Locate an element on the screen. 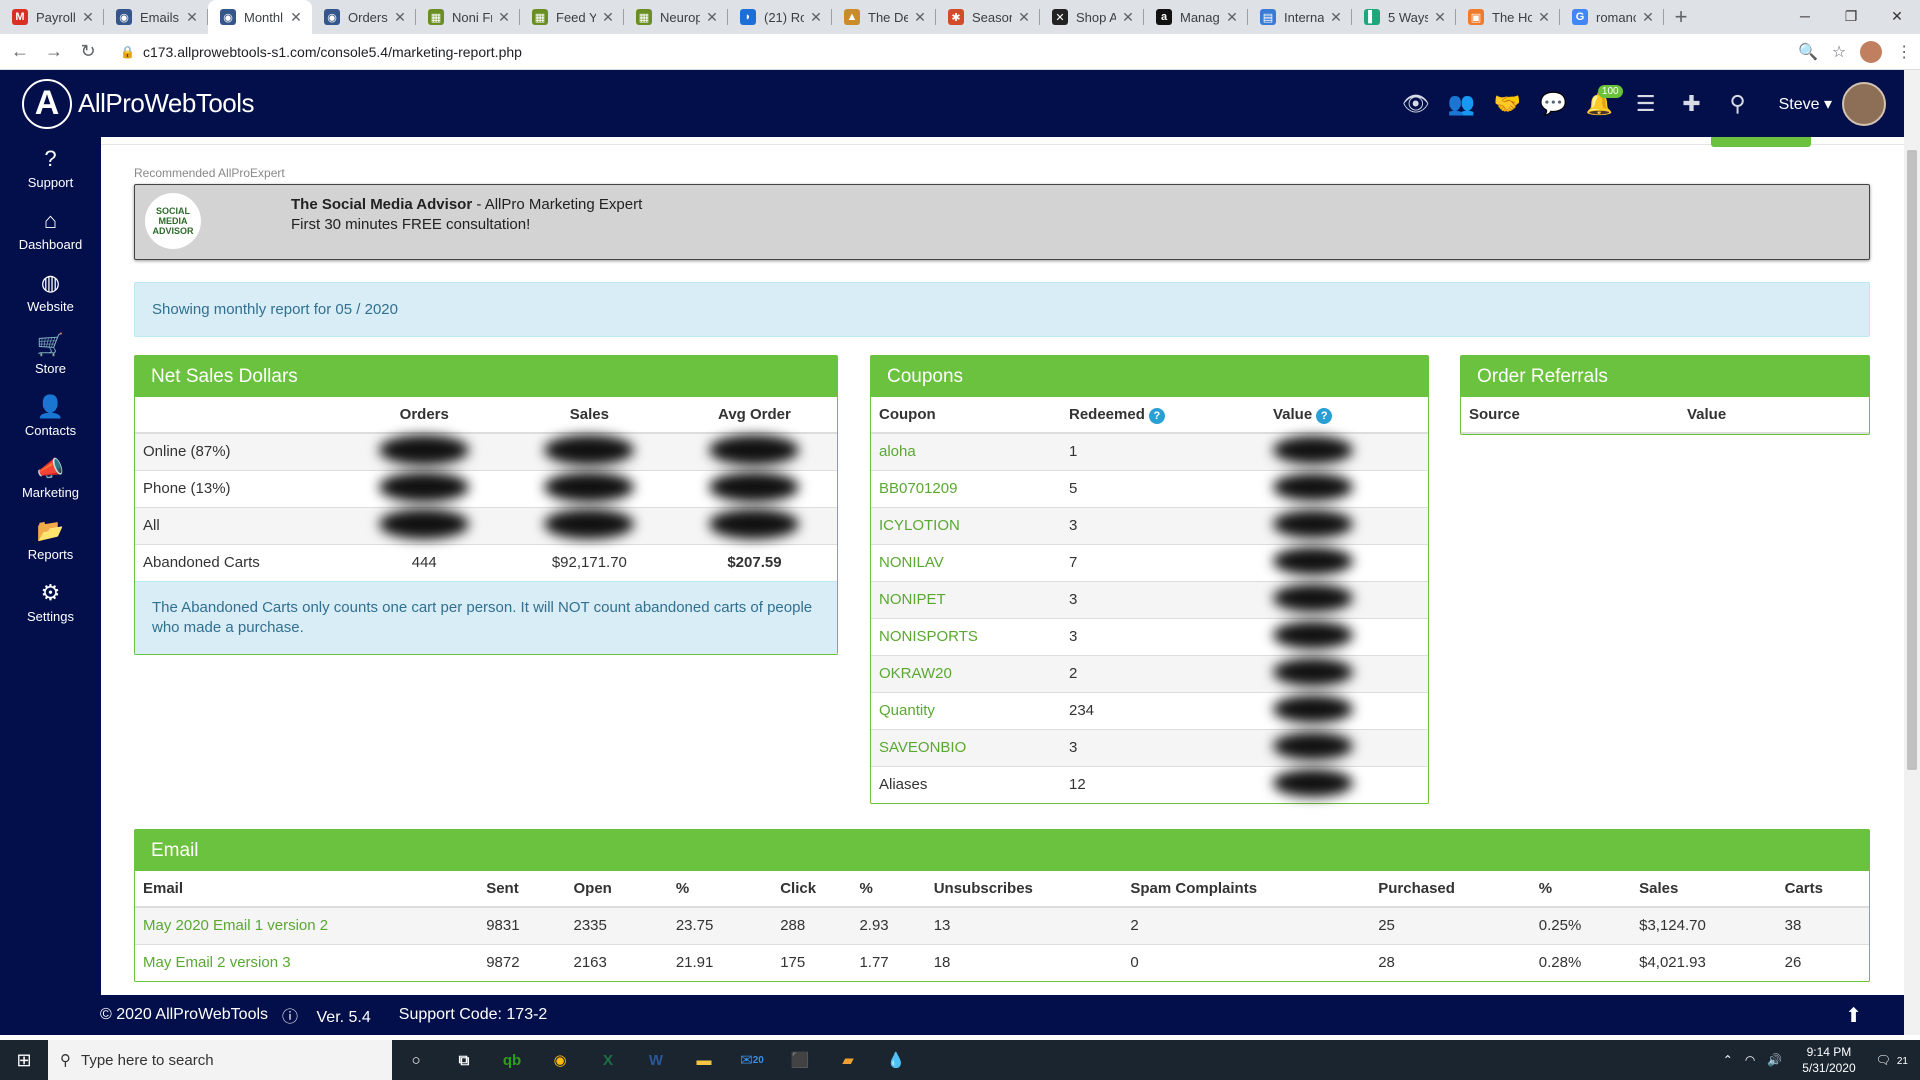 The width and height of the screenshot is (1920, 1080). coupon-link: NONISPORTS is located at coordinates (966, 636).